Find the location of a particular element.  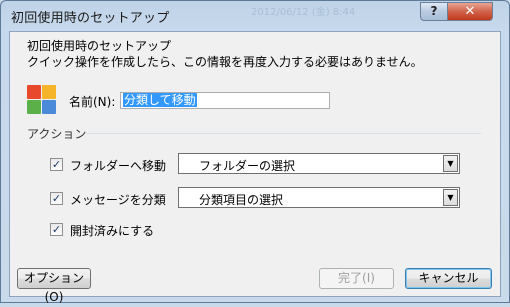

background-date-text: 2012/06/12 (金) 8:44 is located at coordinates (303, 12).